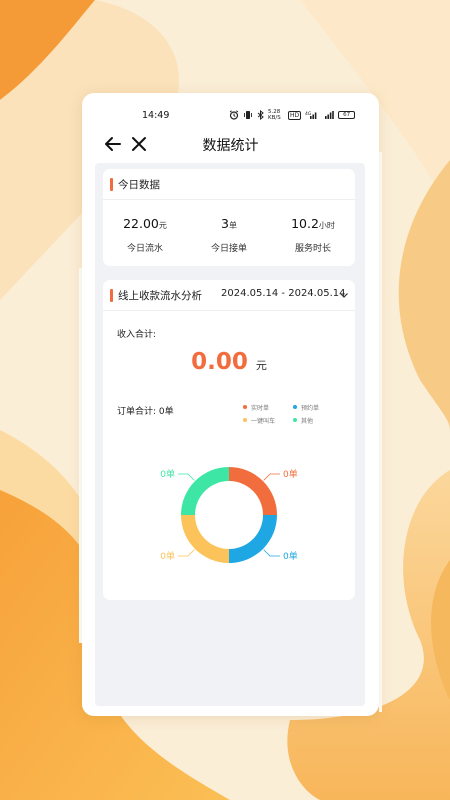 The image size is (450, 800). I want to click on nav-bar: 数据统计, so click(230, 145).